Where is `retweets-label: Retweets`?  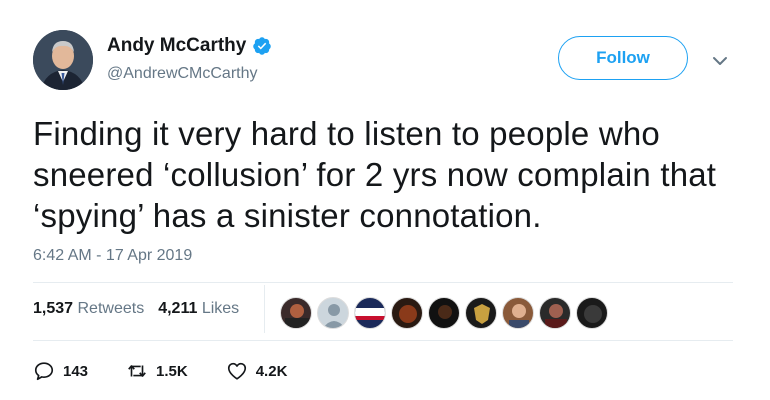
retweets-label: Retweets is located at coordinates (111, 308).